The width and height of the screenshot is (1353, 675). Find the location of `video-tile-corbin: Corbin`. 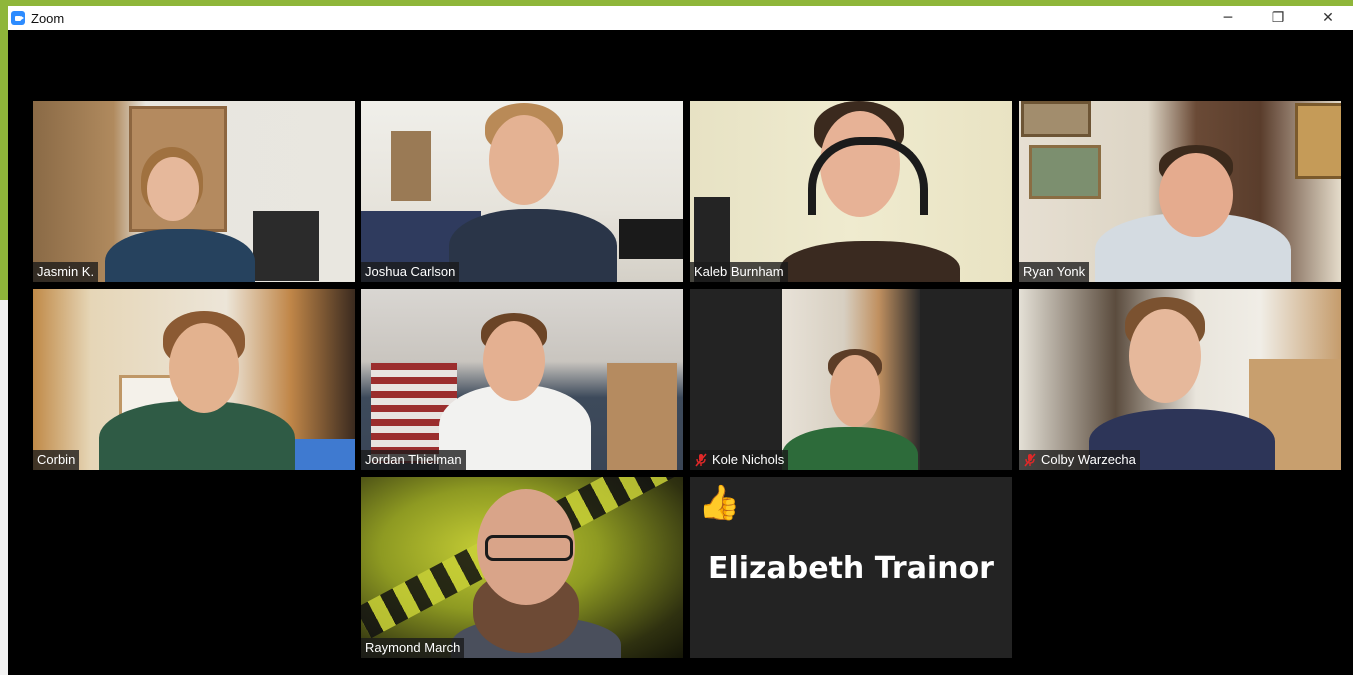

video-tile-corbin: Corbin is located at coordinates (194, 379).